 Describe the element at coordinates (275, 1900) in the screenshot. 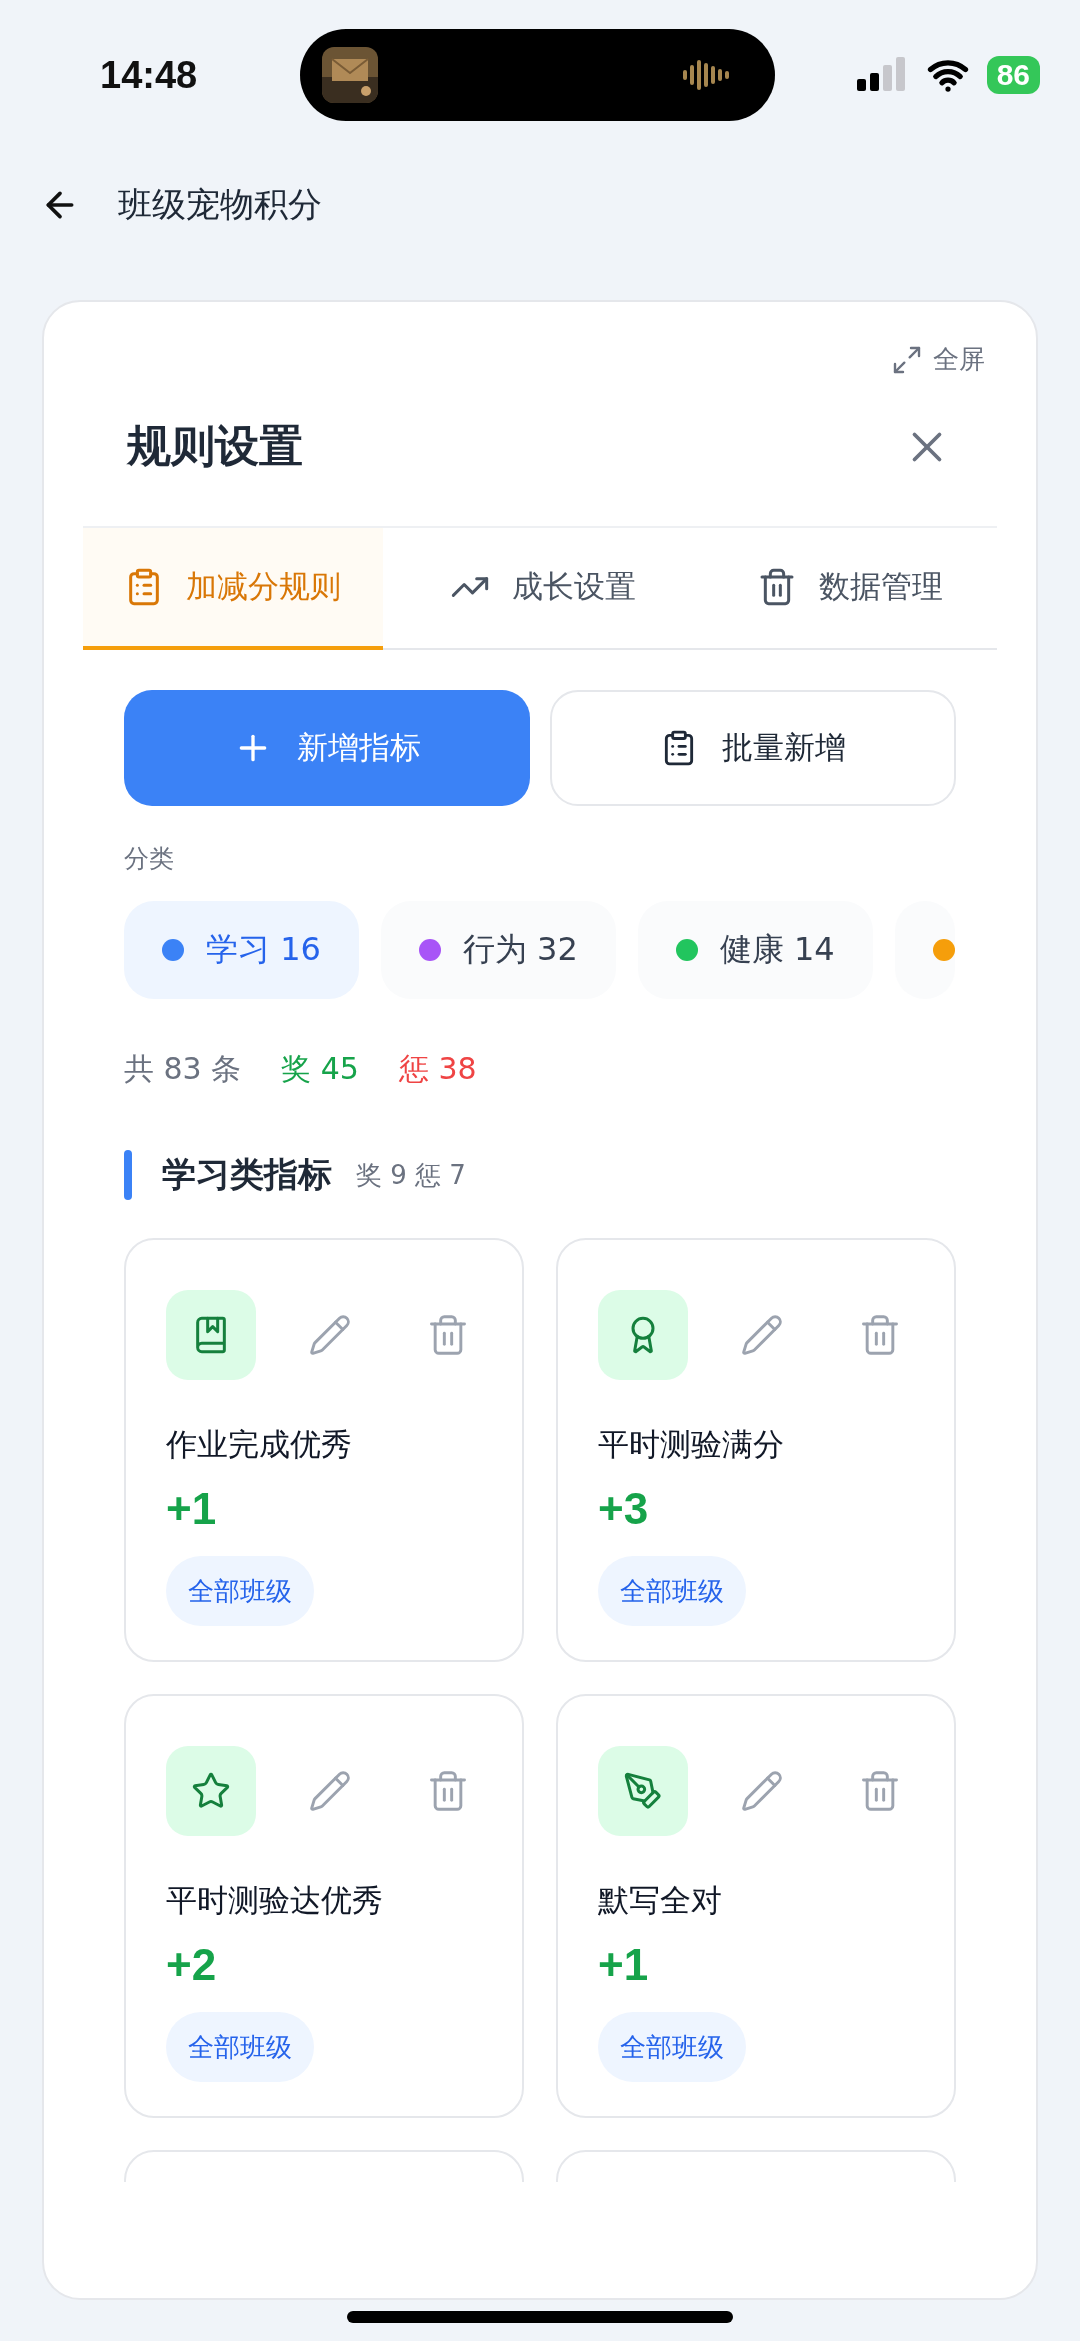

I see `rule-name: 平时测验达优秀` at that location.